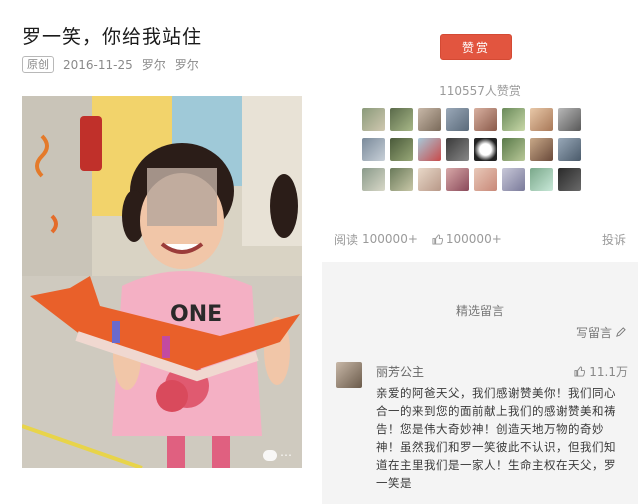 Image resolution: width=638 pixels, height=504 pixels. I want to click on article-meta: 原创 2016-11-25 罗尔 罗尔, so click(110, 64).